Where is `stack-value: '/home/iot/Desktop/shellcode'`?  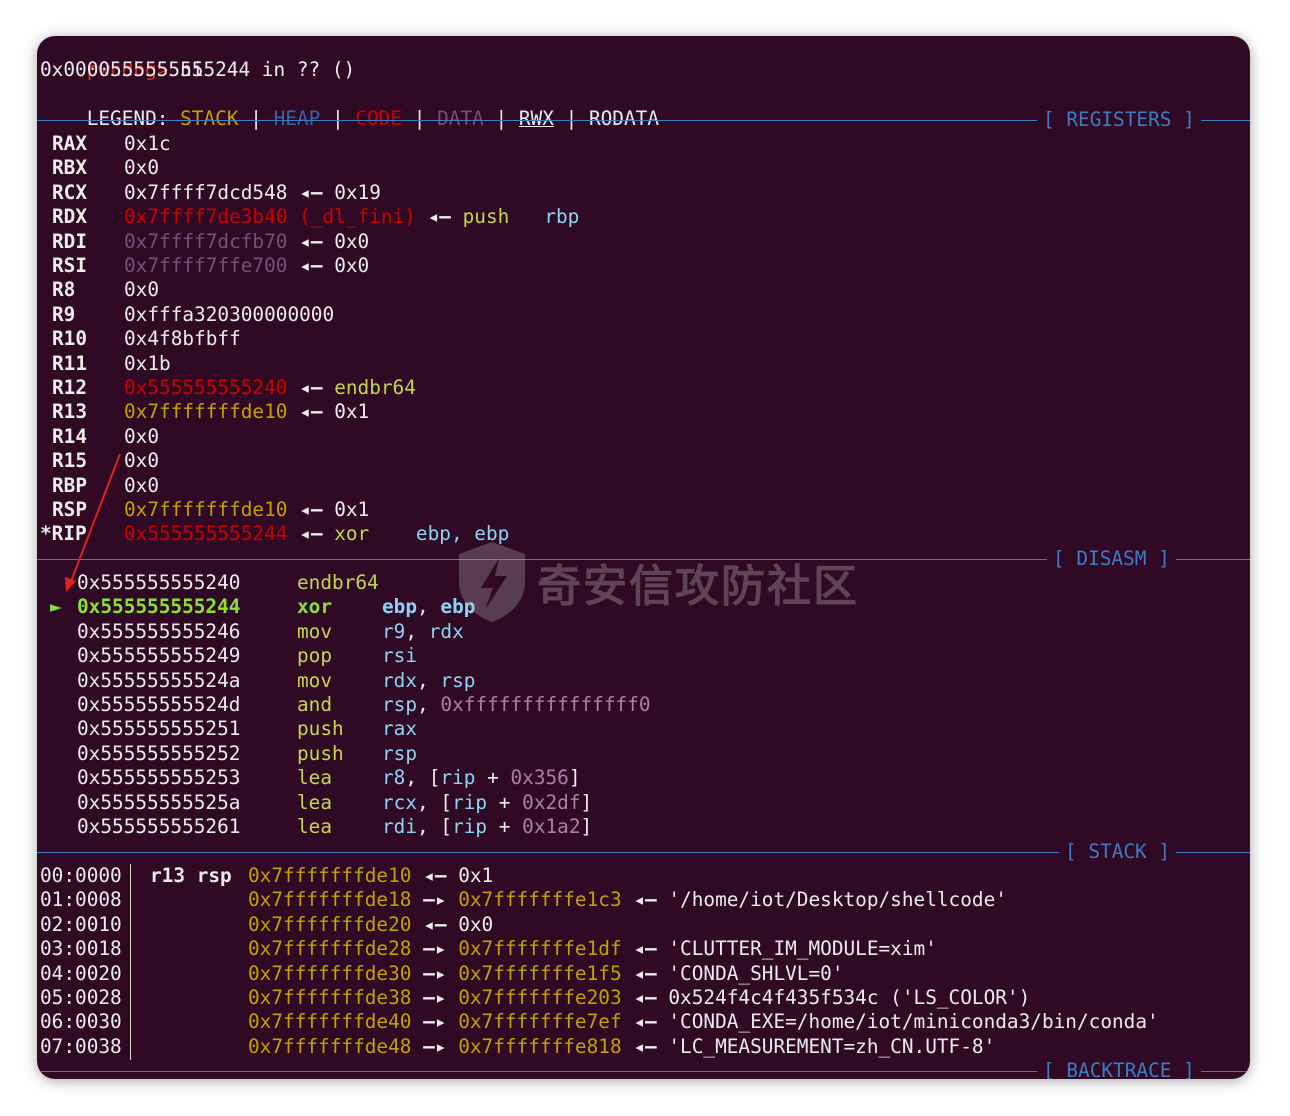 stack-value: '/home/iot/Desktop/shellcode' is located at coordinates (837, 900).